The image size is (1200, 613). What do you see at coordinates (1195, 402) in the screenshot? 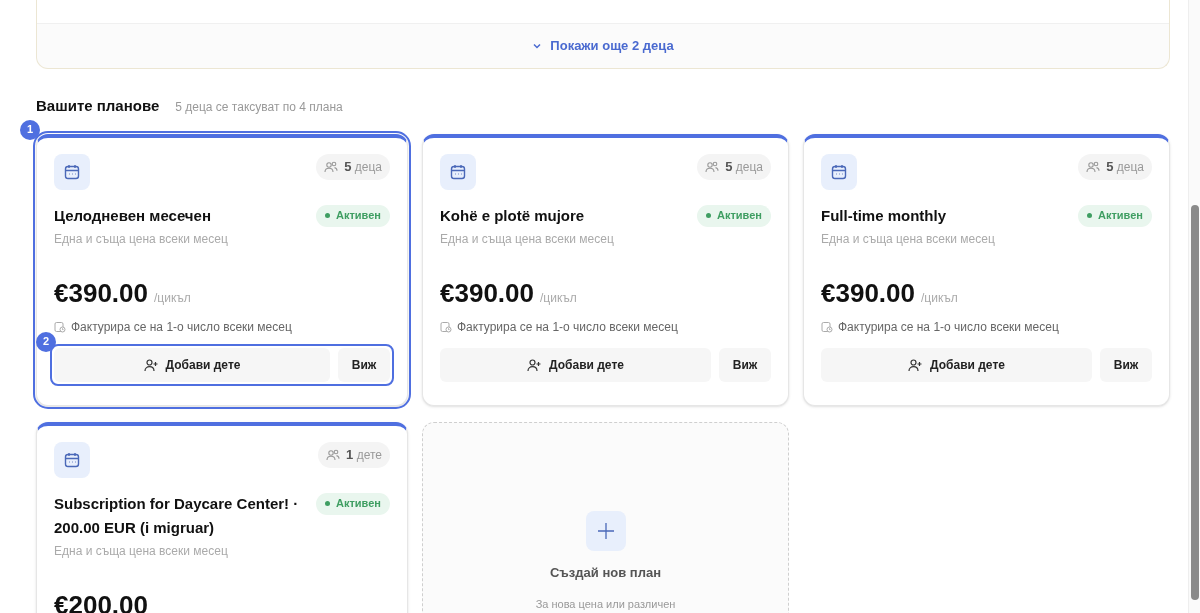
I see `scrollbar-thumb` at bounding box center [1195, 402].